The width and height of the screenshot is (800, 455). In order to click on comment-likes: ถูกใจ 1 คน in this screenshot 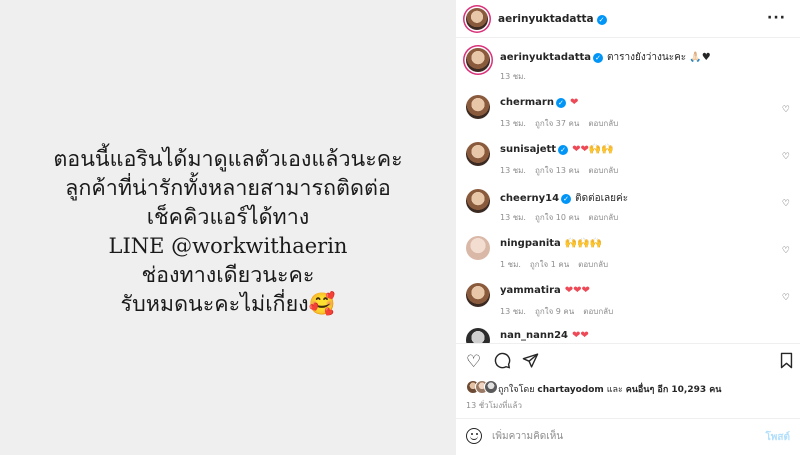, I will do `click(549, 264)`.